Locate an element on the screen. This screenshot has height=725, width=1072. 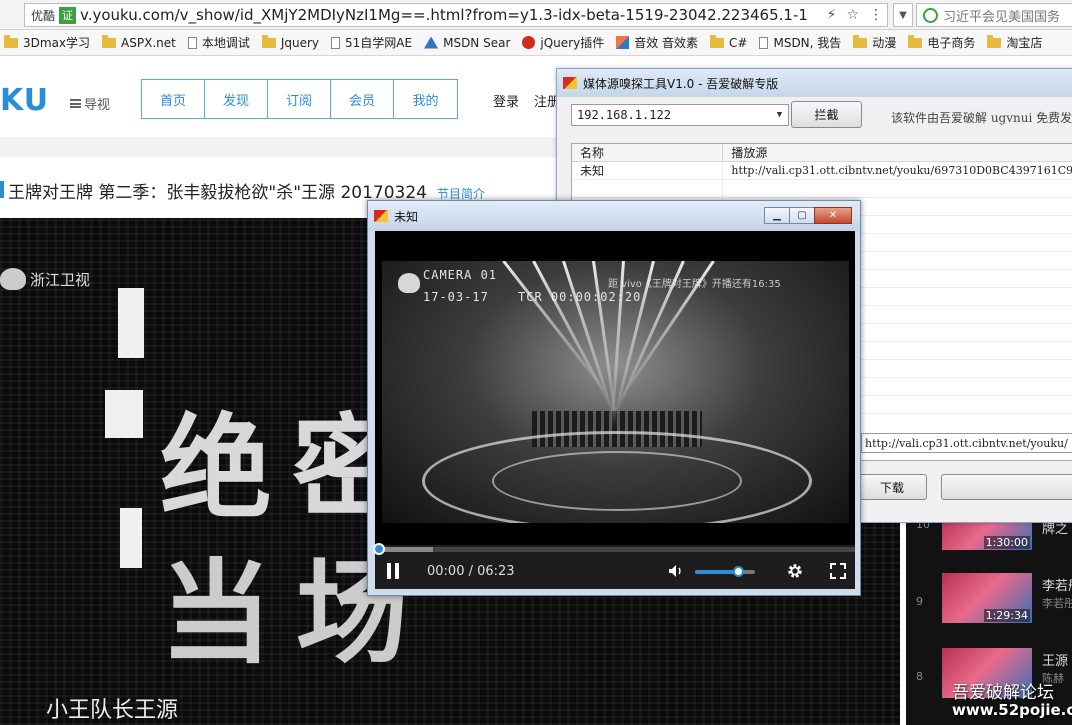
stage-floor-ring is located at coordinates (617, 481).